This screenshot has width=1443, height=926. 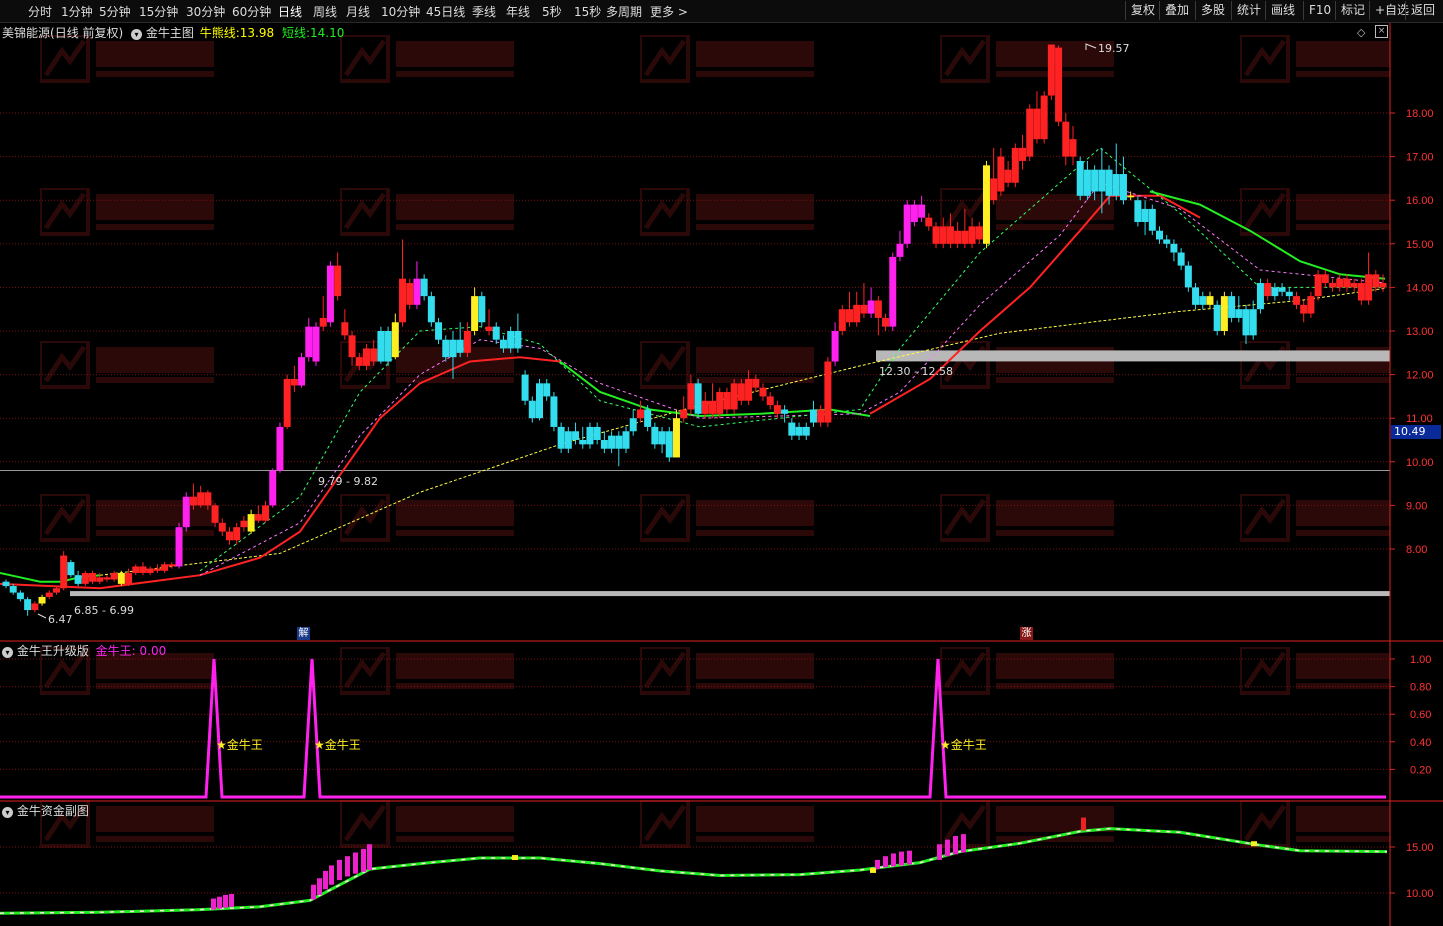 I want to click on y-tick-label-sub1: 1.00, so click(x=1420, y=660).